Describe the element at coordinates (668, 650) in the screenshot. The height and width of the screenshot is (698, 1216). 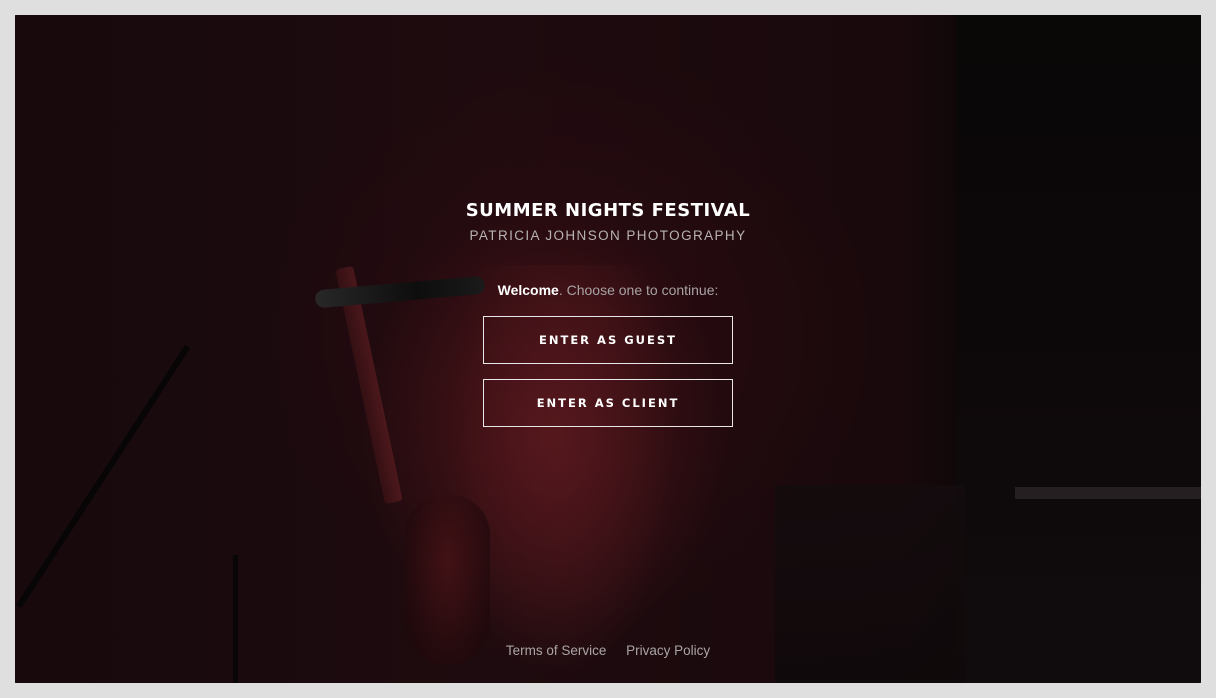
I see `privacy-policy-link: Privacy Policy` at that location.